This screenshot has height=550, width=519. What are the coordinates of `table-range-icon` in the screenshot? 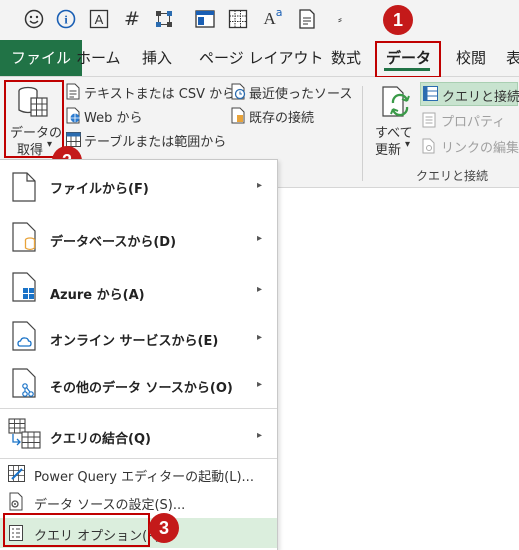 It's located at (73, 139).